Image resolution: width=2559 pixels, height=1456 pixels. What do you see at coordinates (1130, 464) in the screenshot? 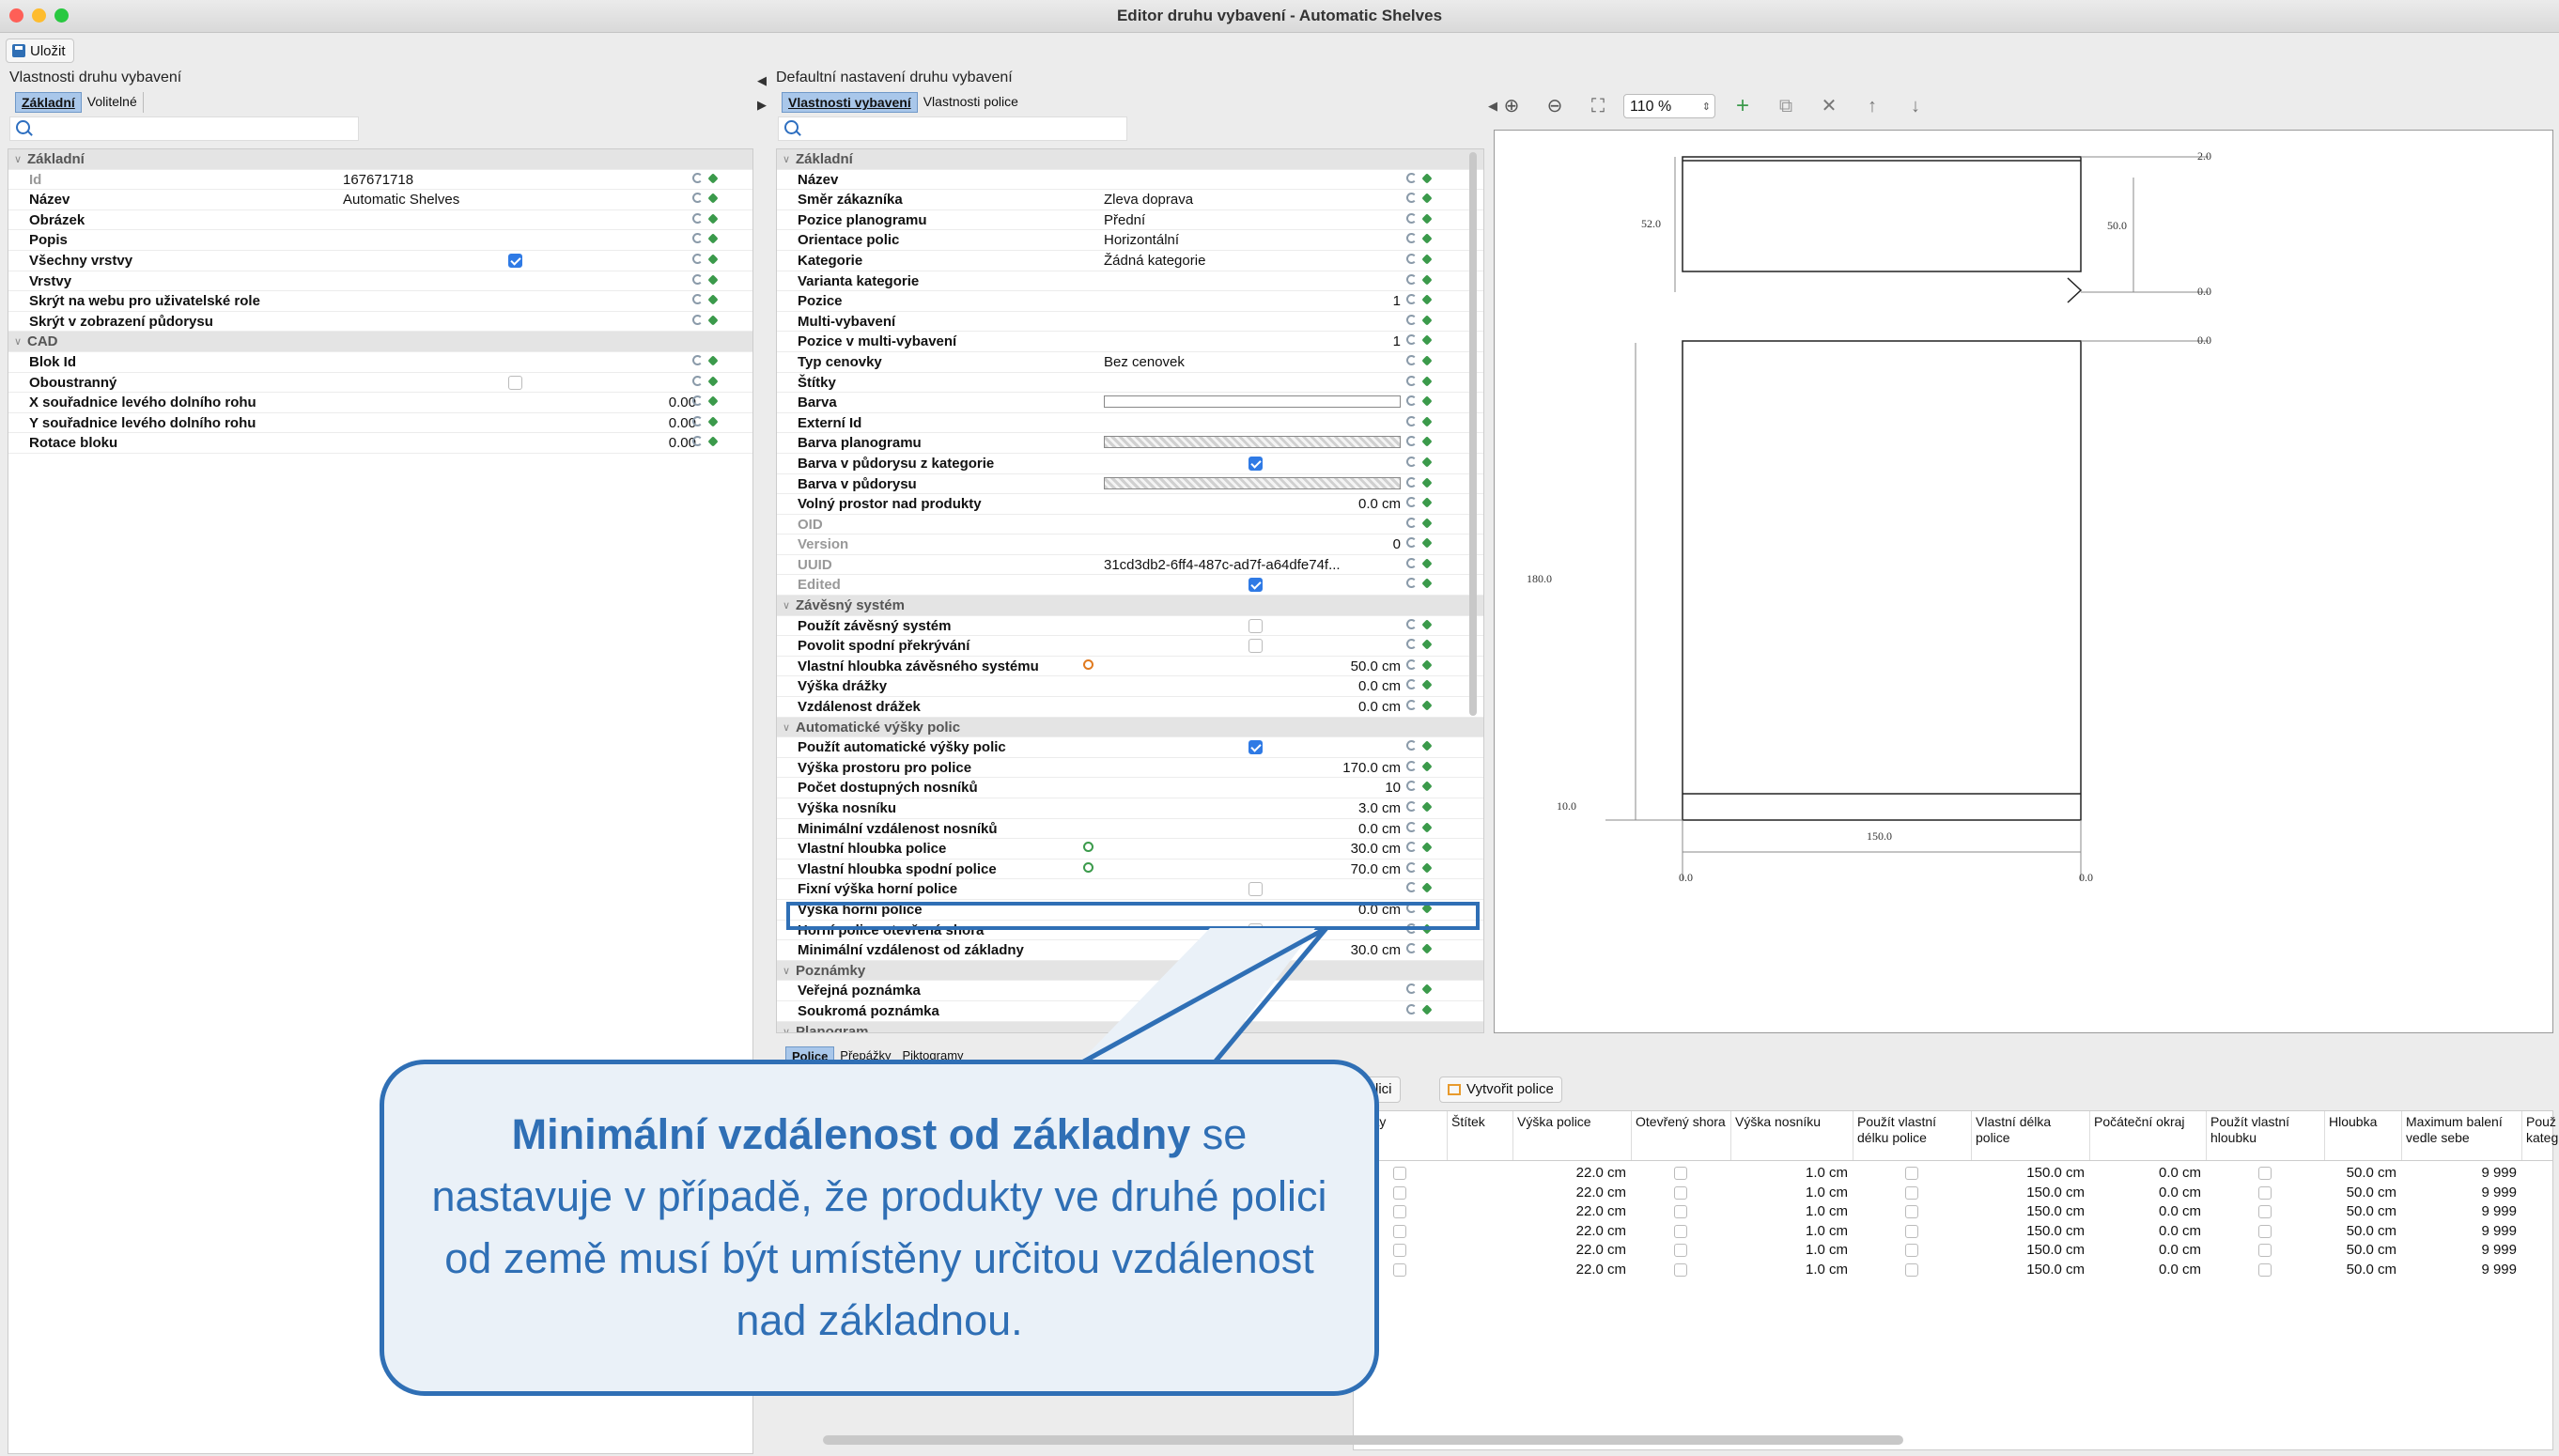
I see `property-row-barva-v-pudorysu-z-kategorie: Barva v půdorysu z kategorie` at bounding box center [1130, 464].